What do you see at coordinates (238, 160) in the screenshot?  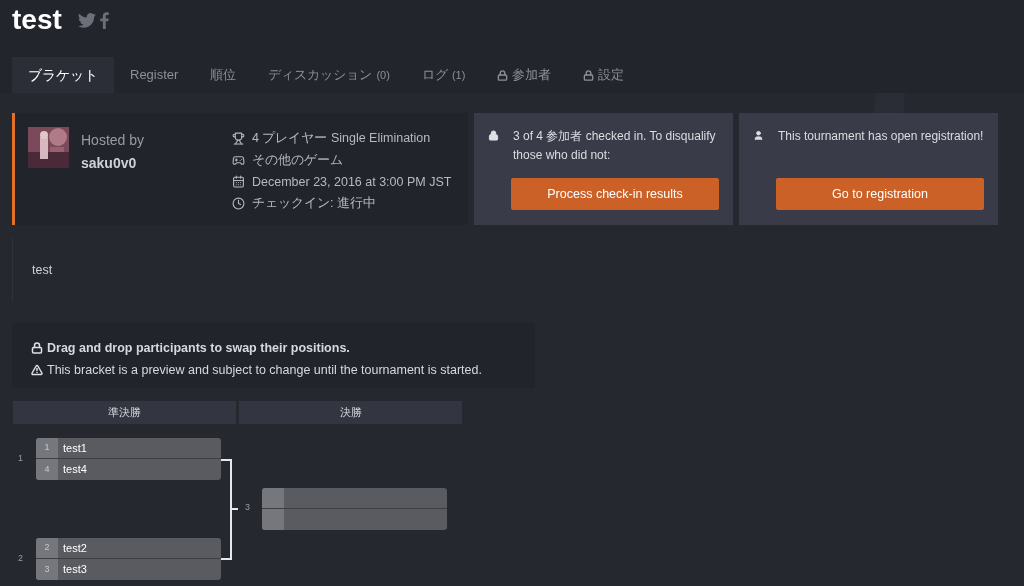 I see `gamepad-icon` at bounding box center [238, 160].